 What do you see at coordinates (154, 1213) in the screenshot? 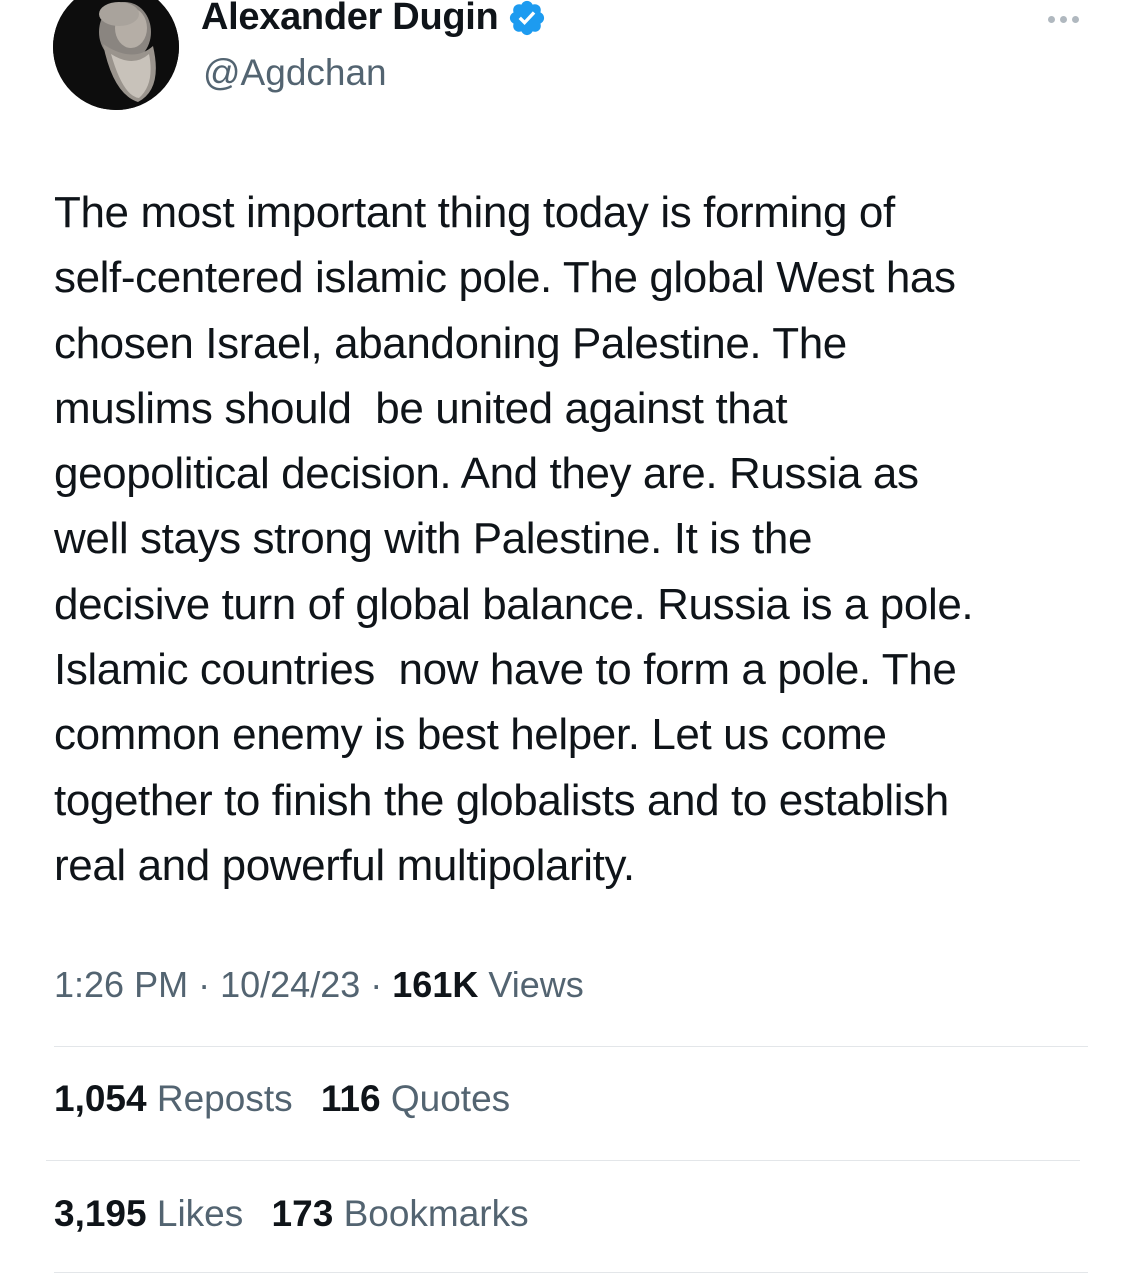
I see `likes-stat: 3,195 Likes` at bounding box center [154, 1213].